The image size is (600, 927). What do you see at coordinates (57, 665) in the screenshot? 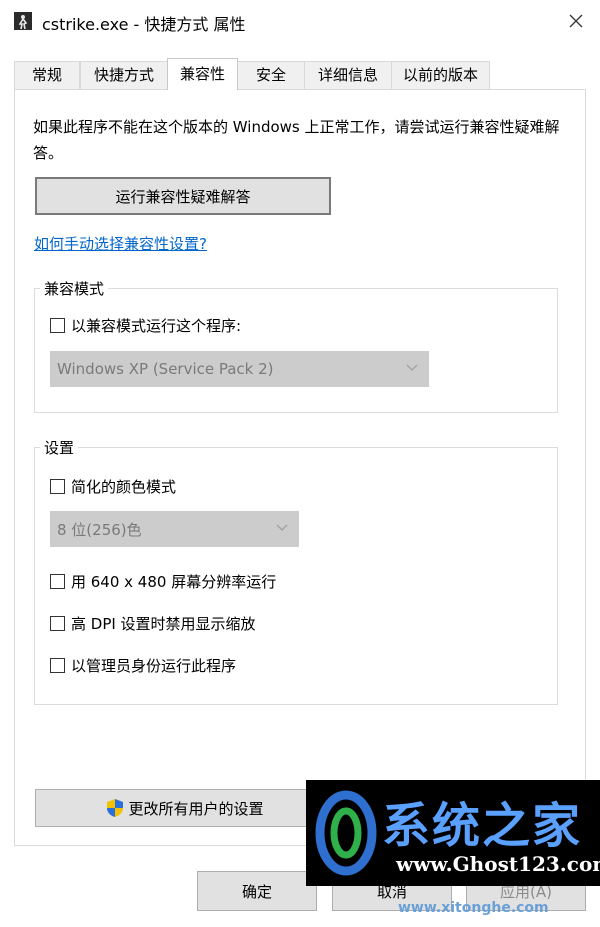
I see `admin-checkbox` at bounding box center [57, 665].